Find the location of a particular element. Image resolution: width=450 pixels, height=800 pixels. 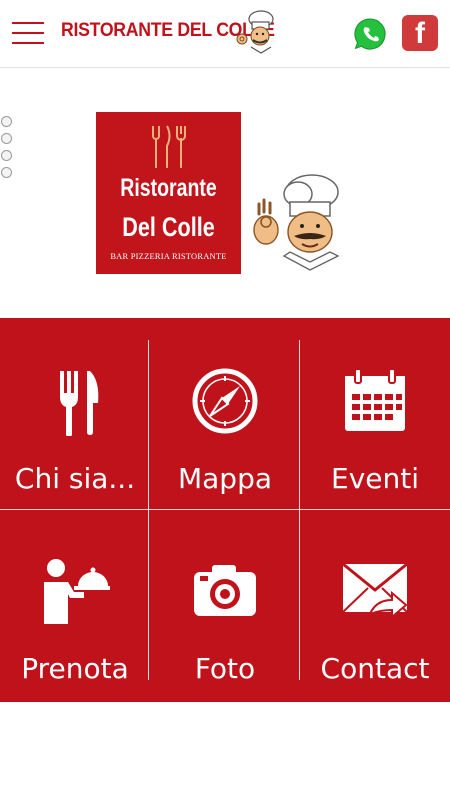

facebook-glyph: f is located at coordinates (420, 33).